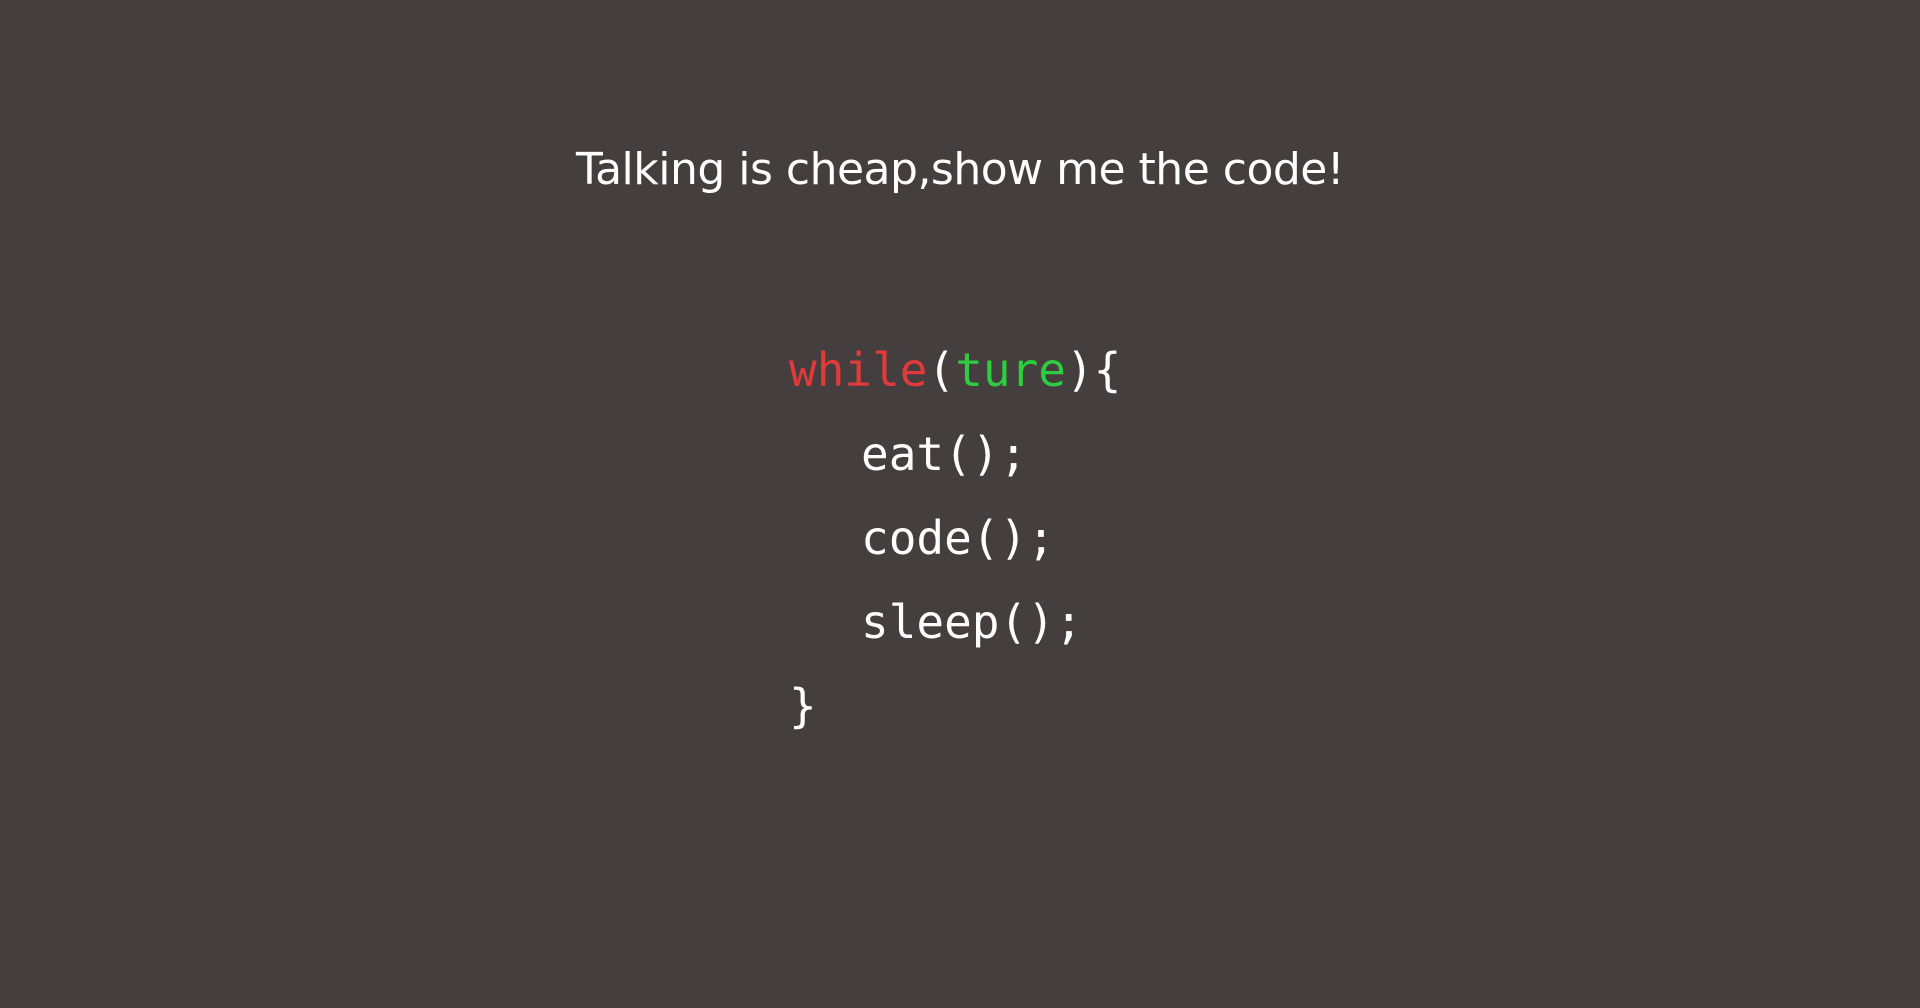  Describe the element at coordinates (1093, 370) in the screenshot. I see `code-paren-close-brace: ){` at that location.